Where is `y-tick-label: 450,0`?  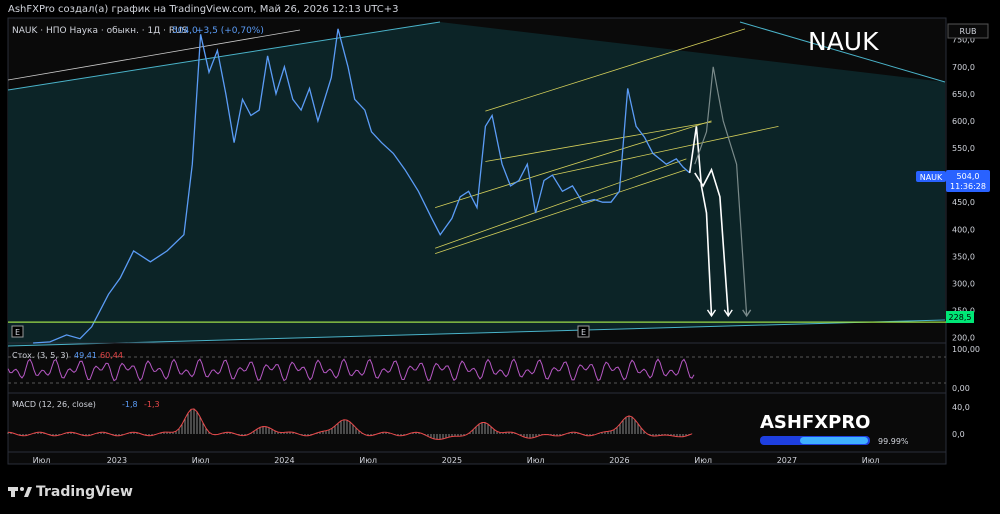
y-tick-label: 450,0 is located at coordinates (963, 202).